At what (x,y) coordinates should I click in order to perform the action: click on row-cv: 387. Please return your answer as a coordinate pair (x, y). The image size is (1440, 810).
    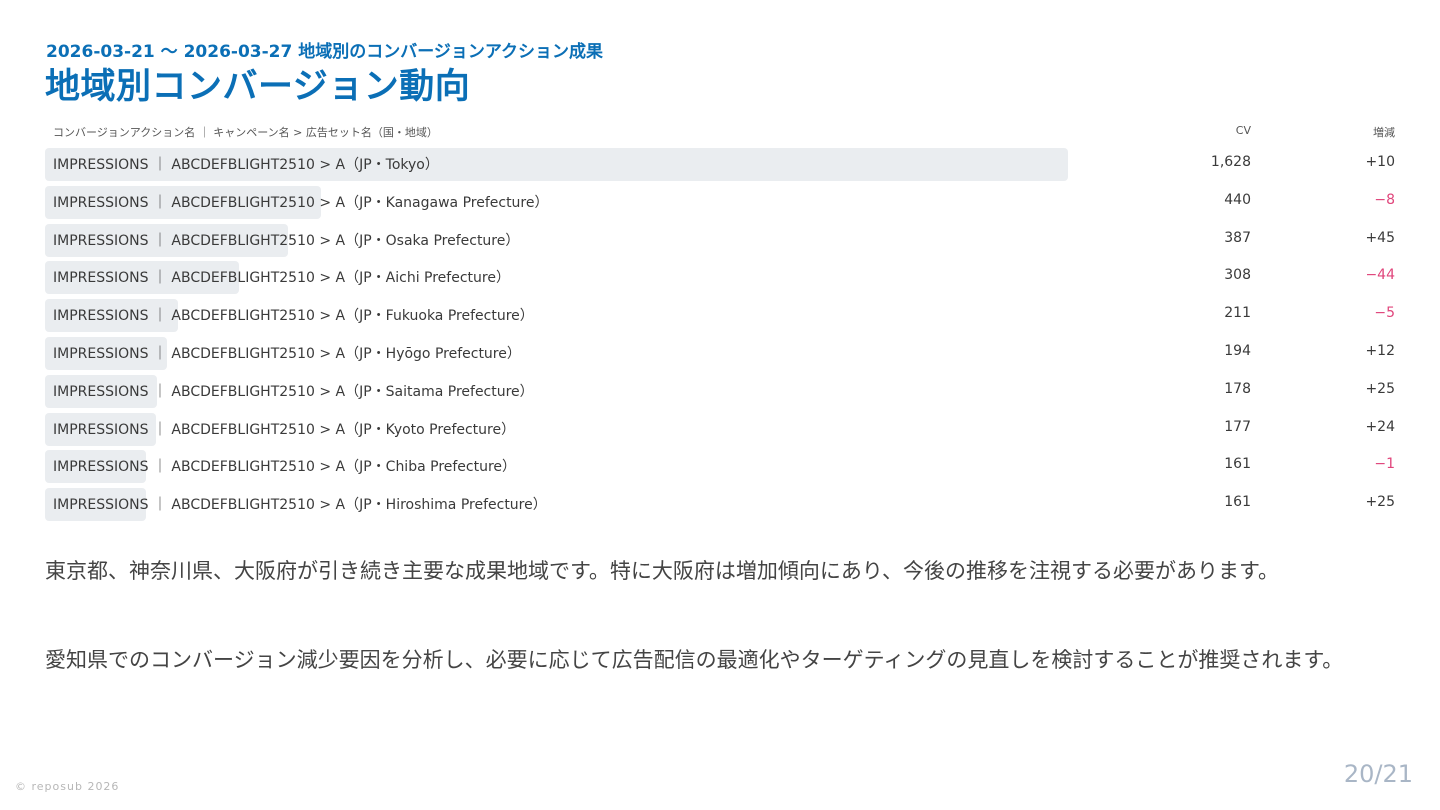
    Looking at the image, I should click on (1237, 237).